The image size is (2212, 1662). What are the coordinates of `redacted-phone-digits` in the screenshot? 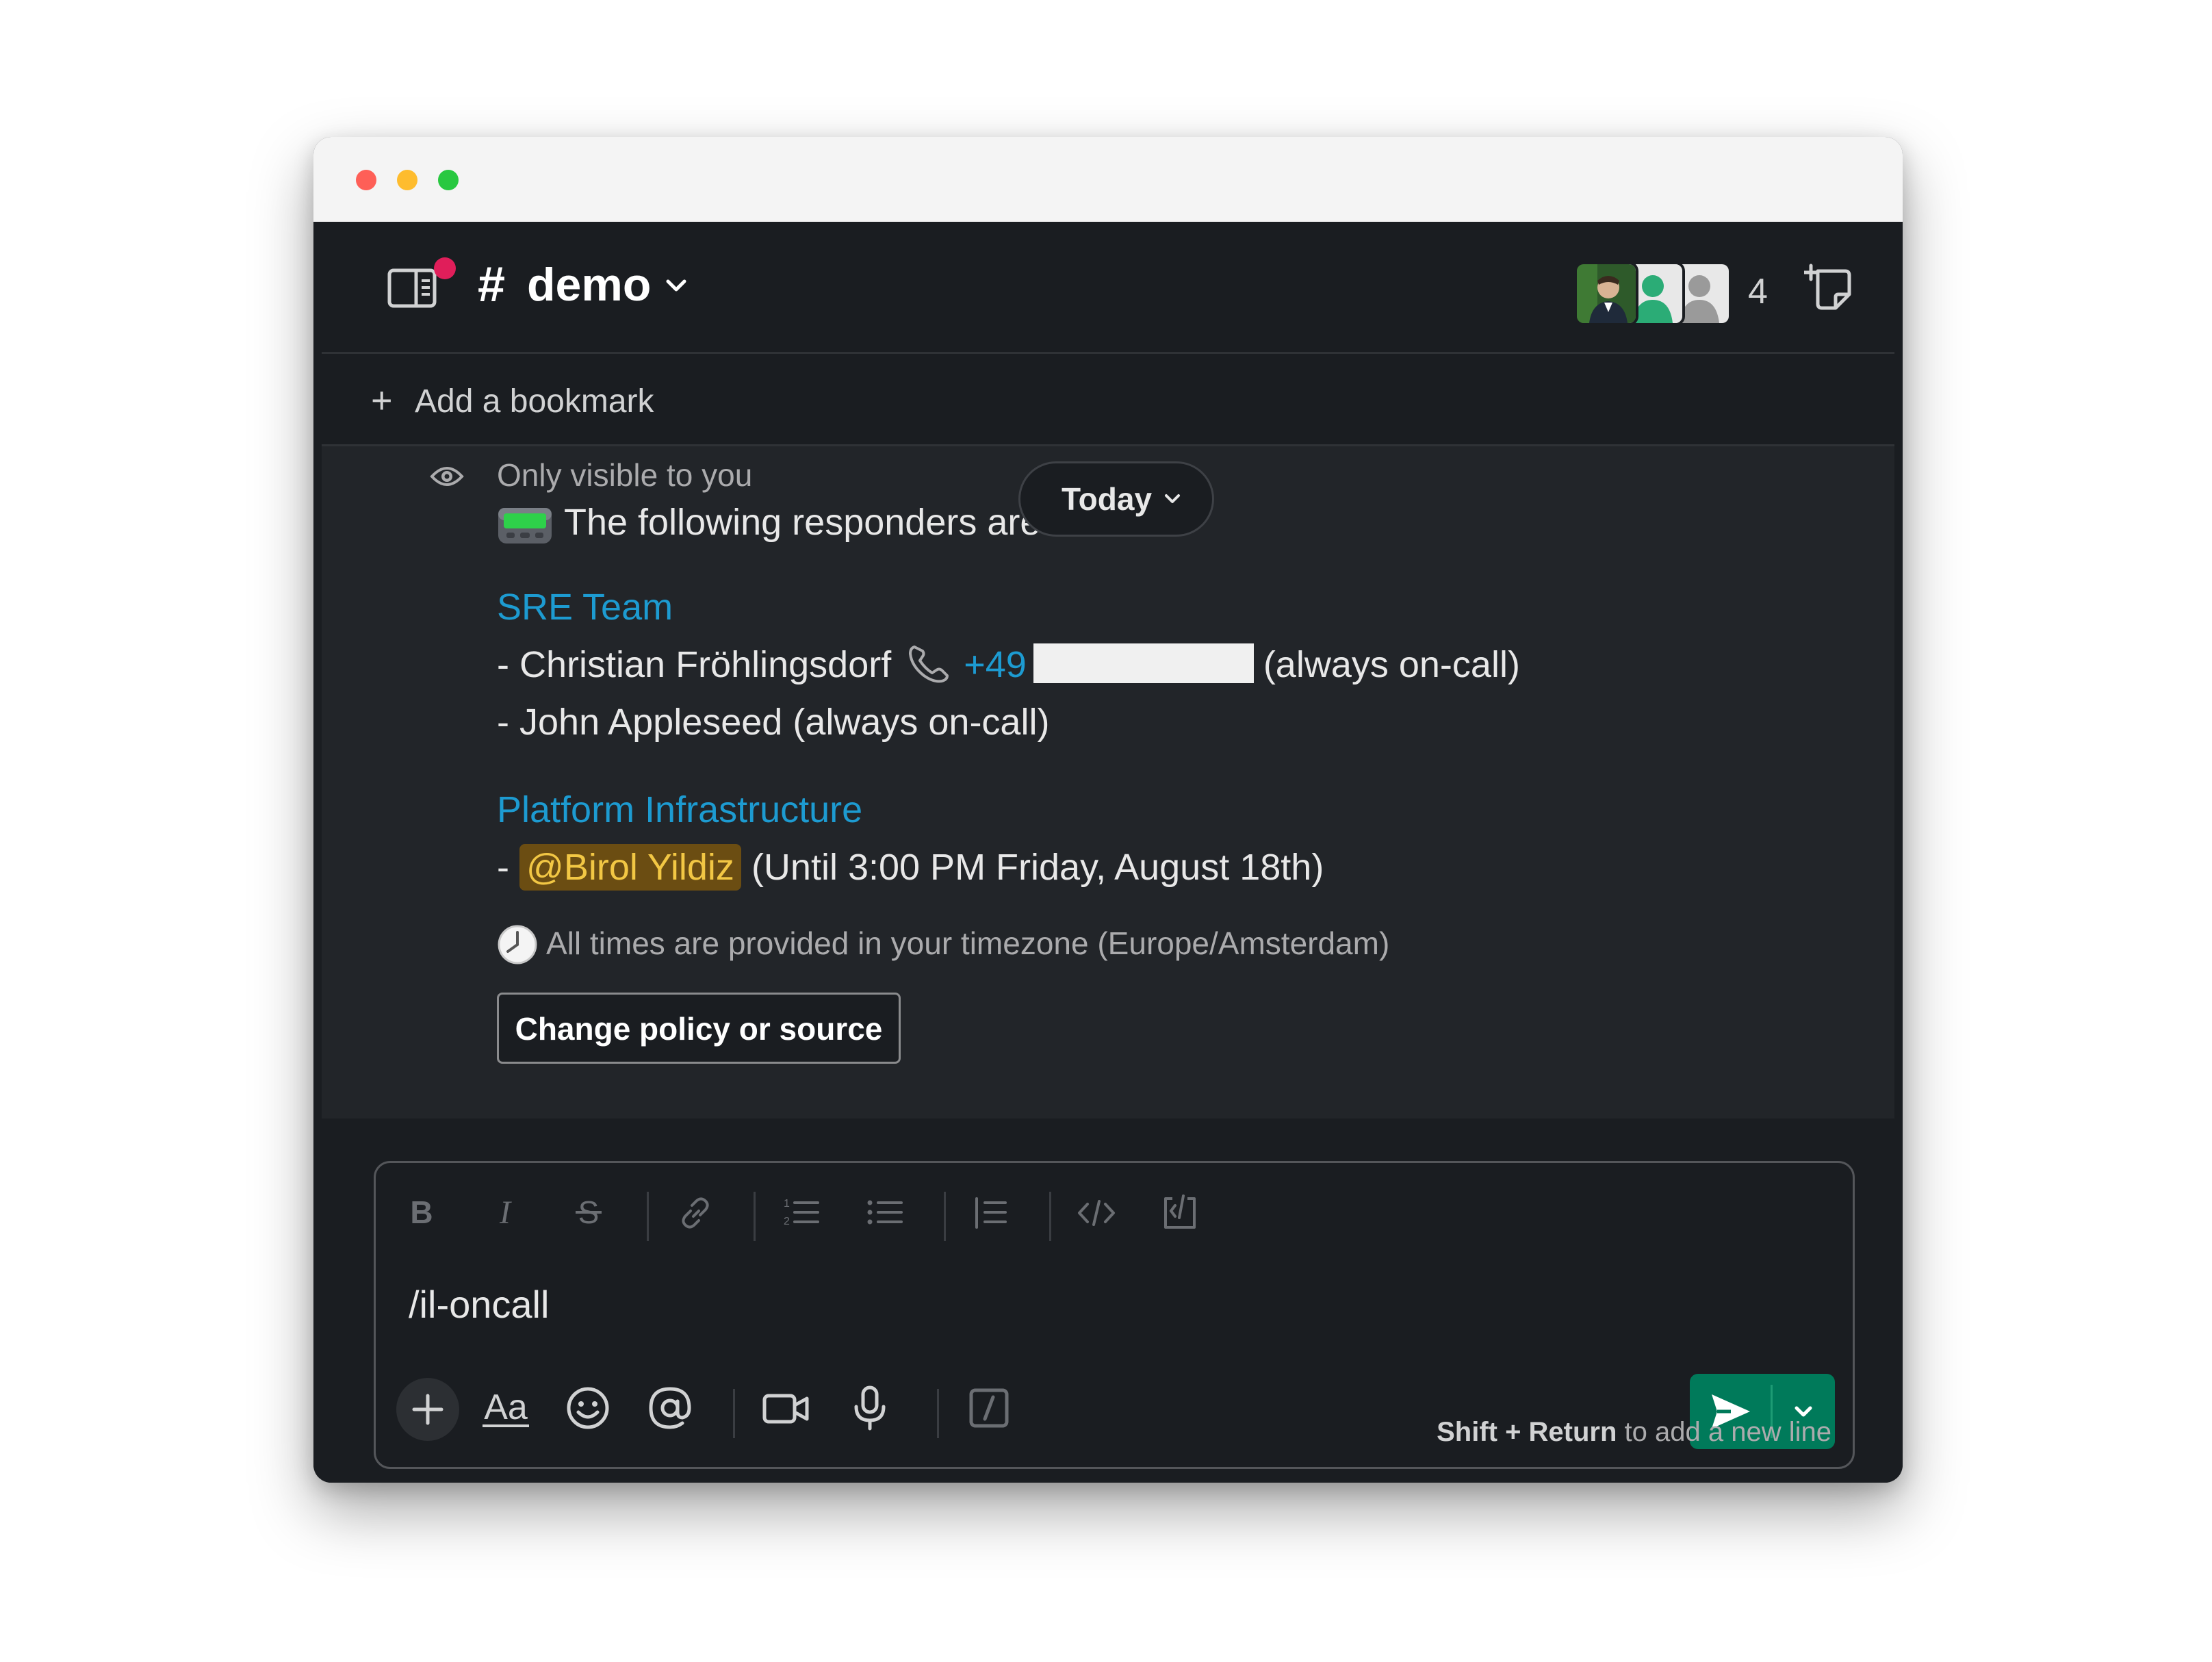 It's located at (1144, 663).